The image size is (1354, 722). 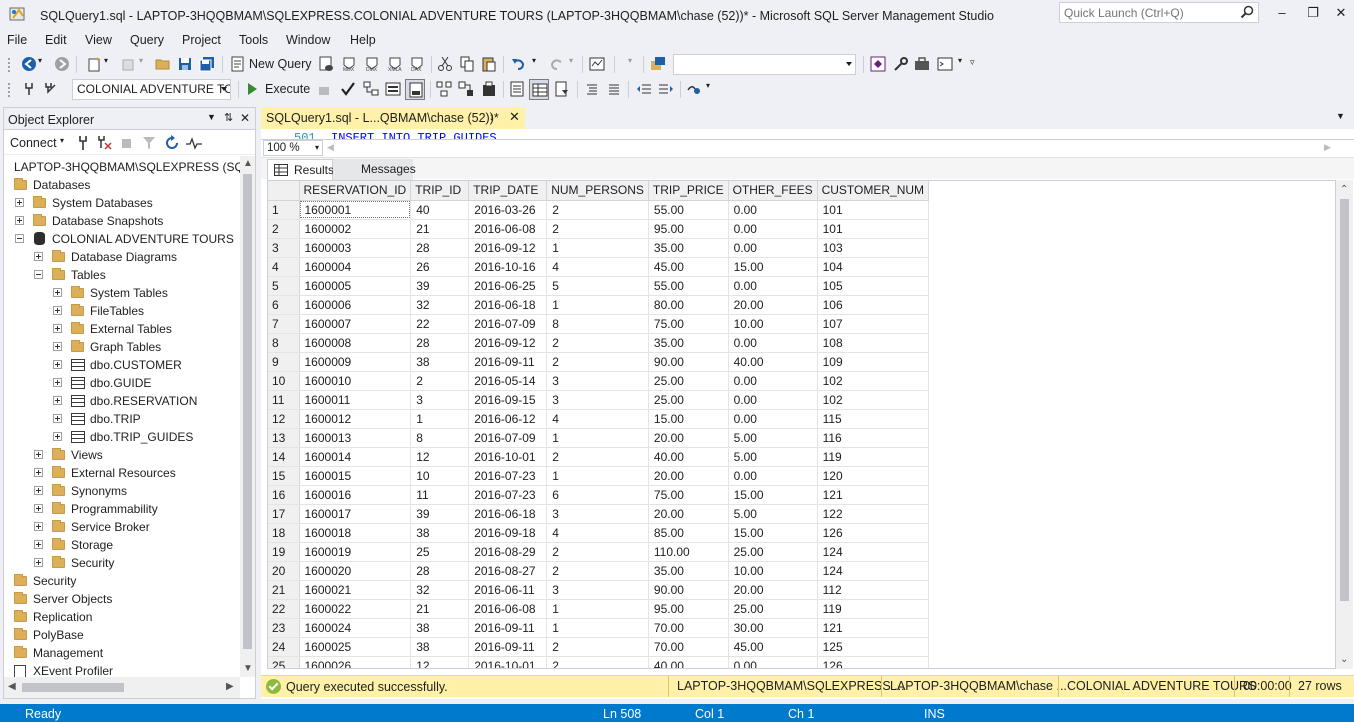 I want to click on include-actual-plan-icon, so click(x=444, y=89).